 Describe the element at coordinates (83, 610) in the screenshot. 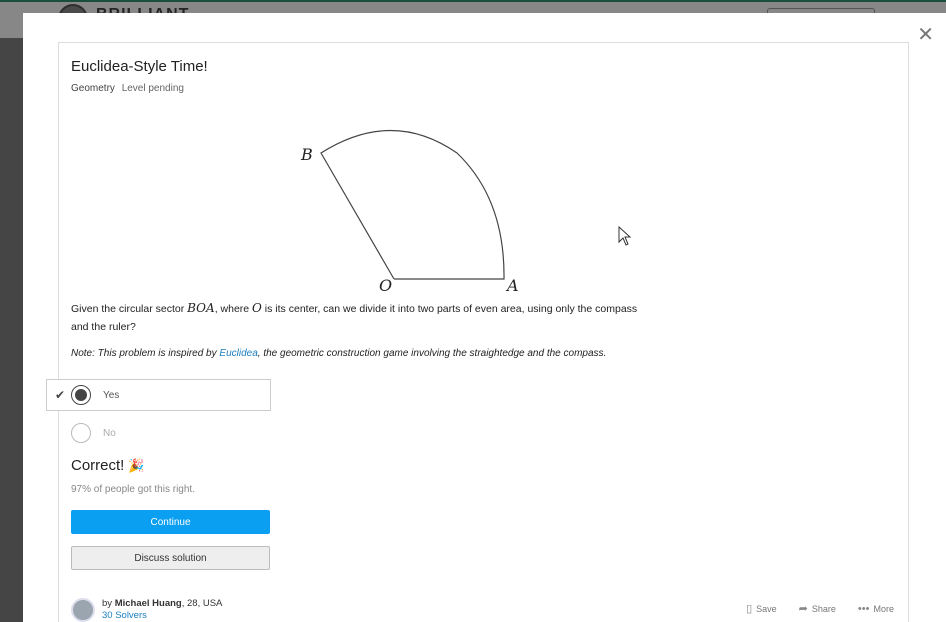

I see `avatar` at that location.